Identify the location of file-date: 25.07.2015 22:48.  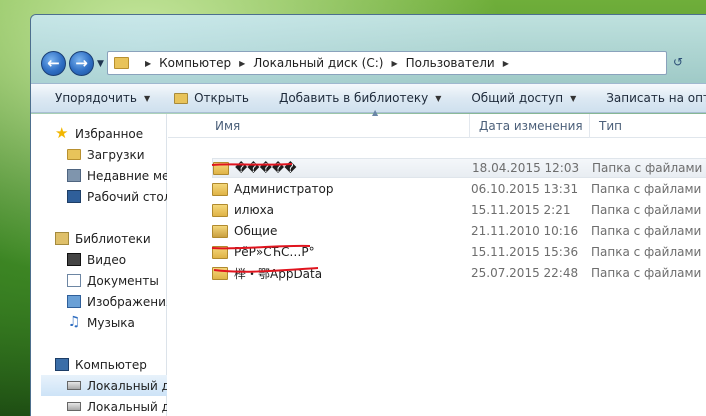
(525, 273).